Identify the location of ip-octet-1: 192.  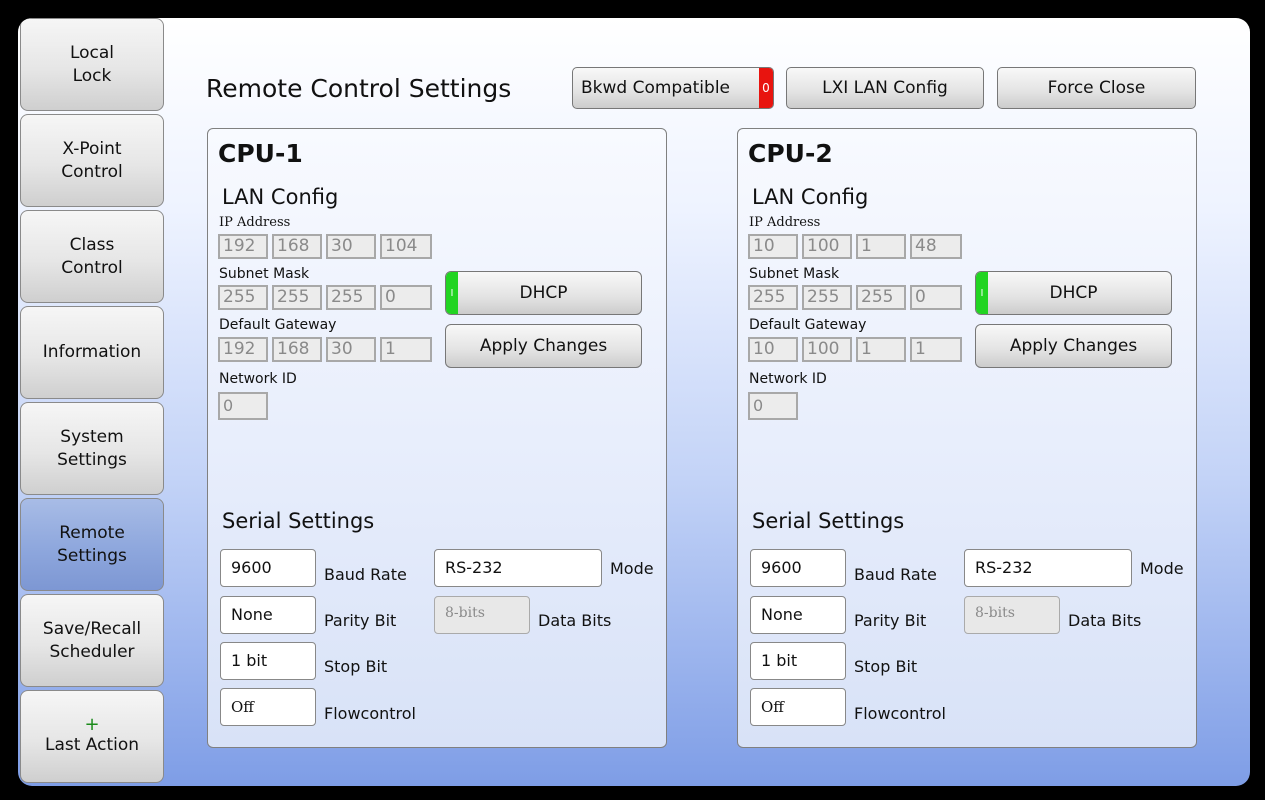
(243, 246).